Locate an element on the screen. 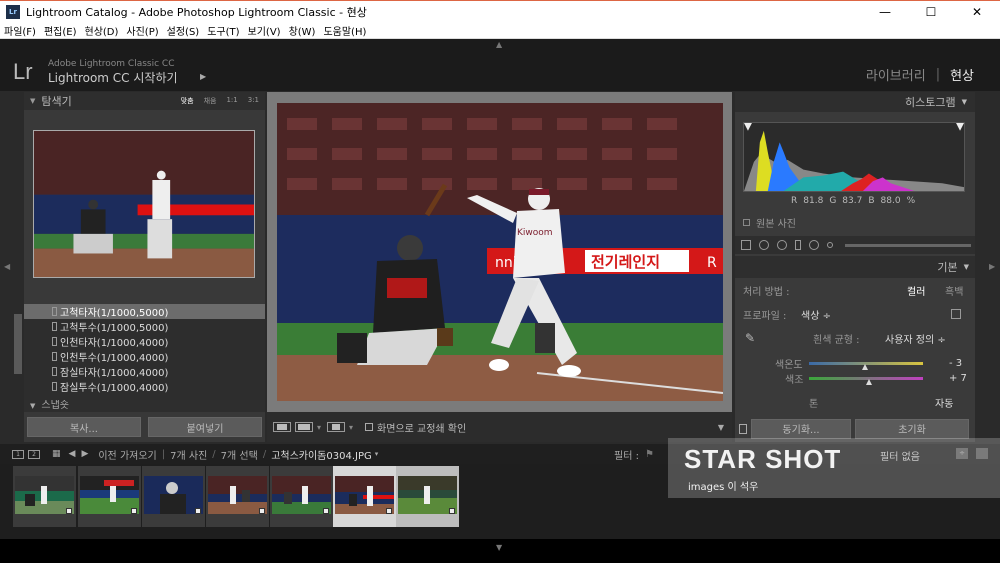  preset-item: 인천타자(1/1000,4000) is located at coordinates (144, 341).